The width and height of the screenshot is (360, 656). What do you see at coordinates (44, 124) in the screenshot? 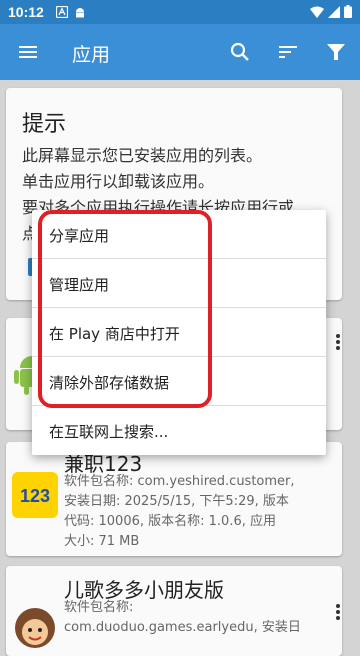
I see `tip-title: 提示` at bounding box center [44, 124].